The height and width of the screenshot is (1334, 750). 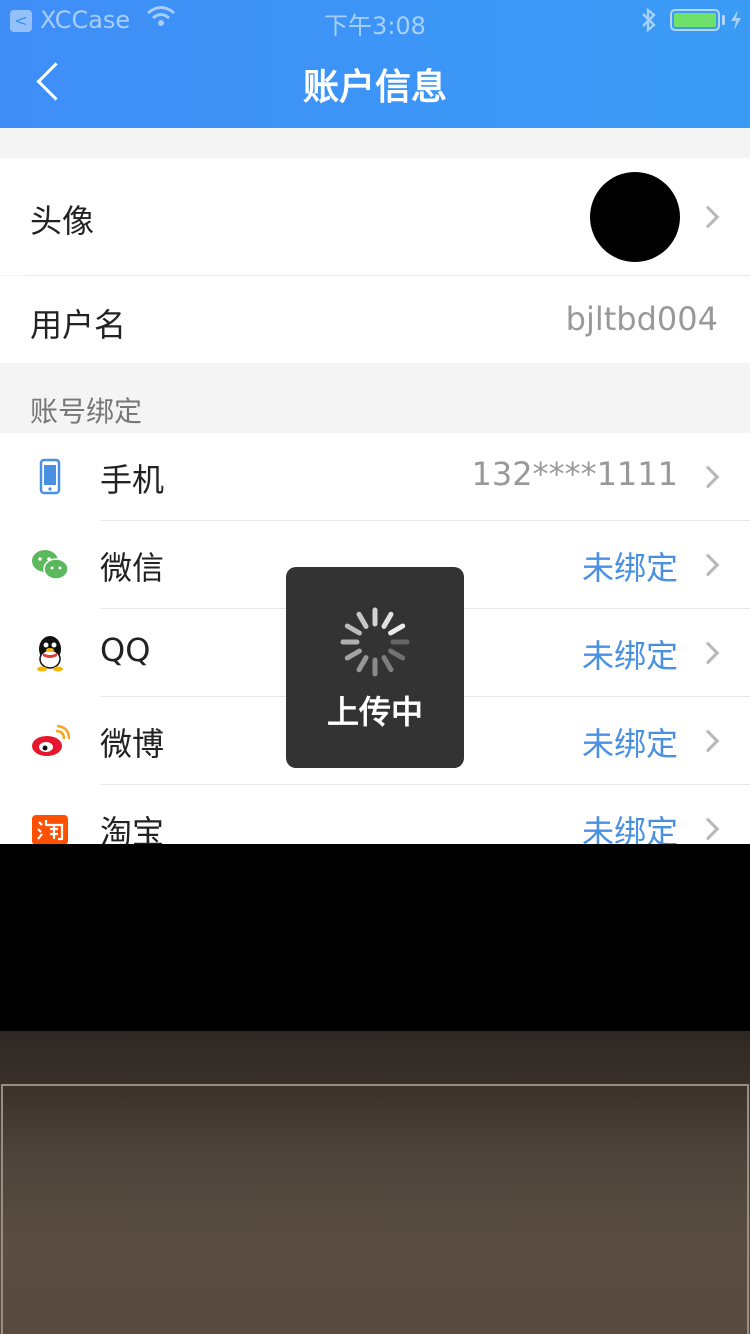 I want to click on taobao-icon, so click(x=50, y=829).